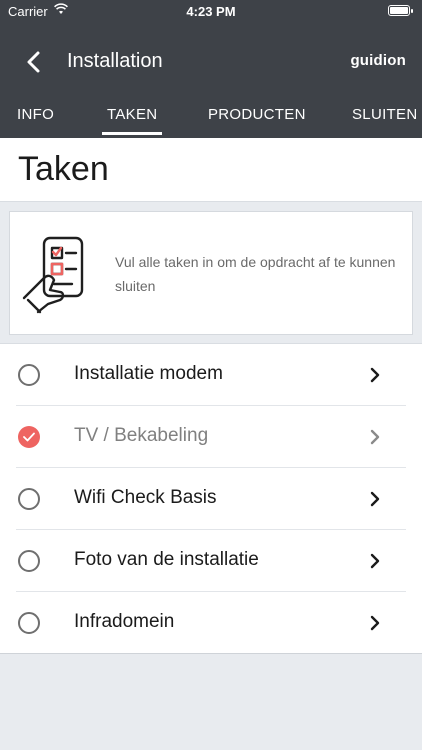 The width and height of the screenshot is (422, 750). I want to click on tab-producten: PRODUCTEN, so click(257, 114).